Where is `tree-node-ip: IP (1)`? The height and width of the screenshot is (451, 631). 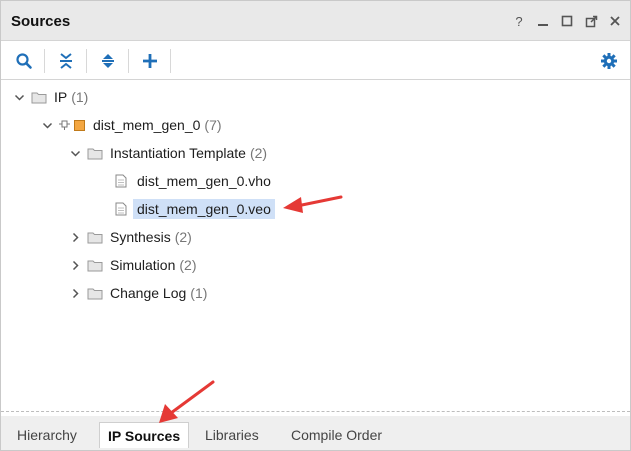
tree-node-ip: IP (1) is located at coordinates (50, 97).